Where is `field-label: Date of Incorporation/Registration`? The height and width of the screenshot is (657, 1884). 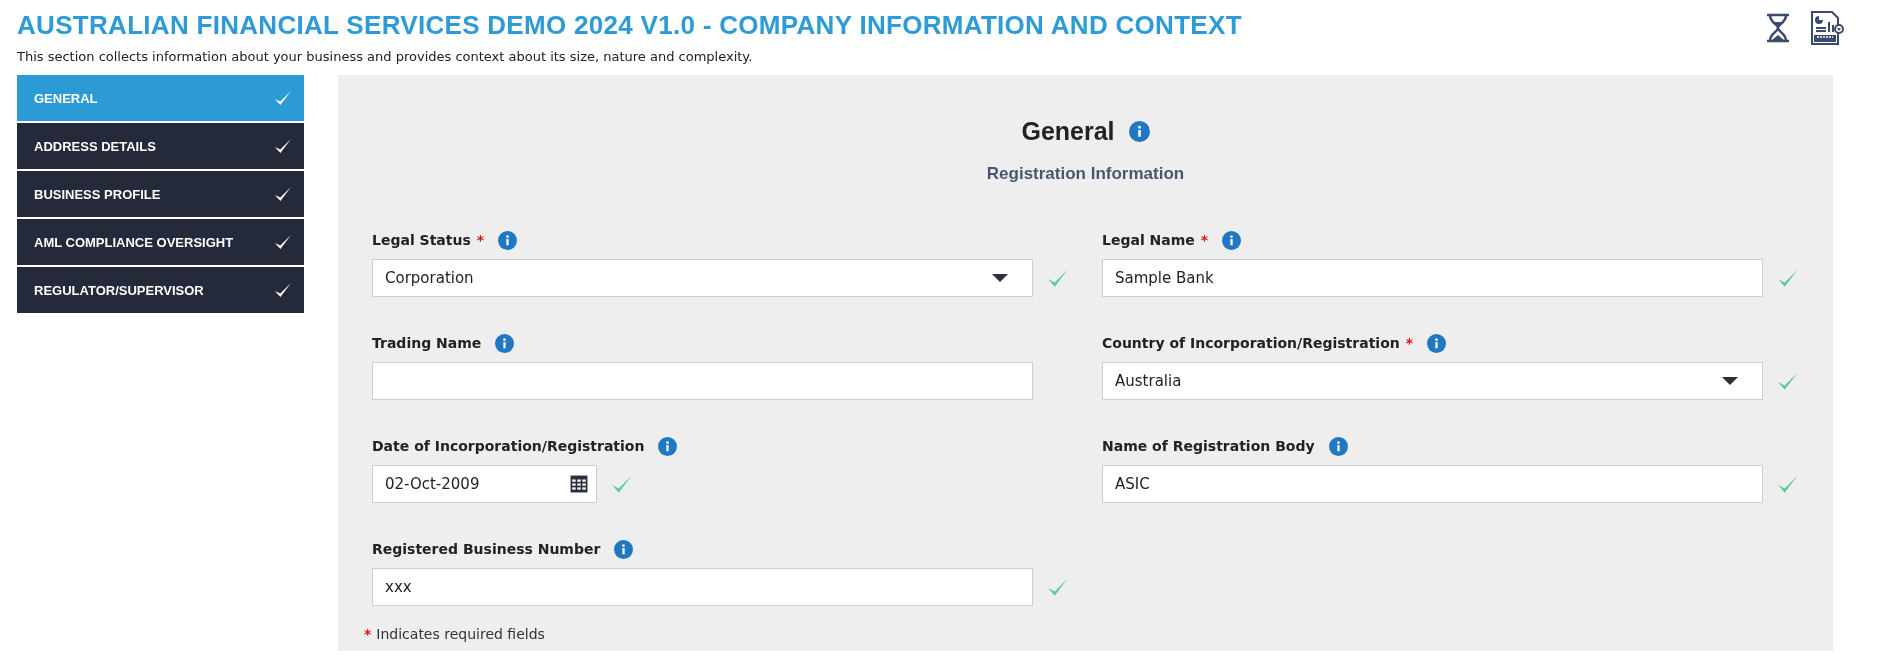
field-label: Date of Incorporation/Registration is located at coordinates (508, 446).